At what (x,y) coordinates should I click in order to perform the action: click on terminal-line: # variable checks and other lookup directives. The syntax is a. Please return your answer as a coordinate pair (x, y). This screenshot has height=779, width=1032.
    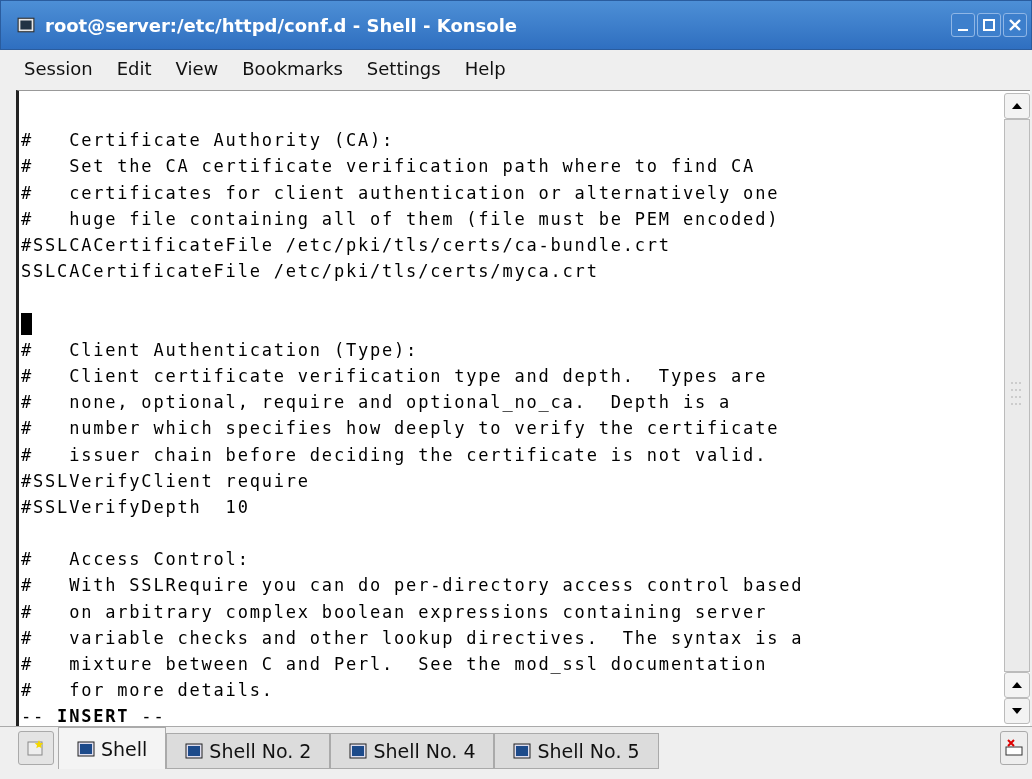
    Looking at the image, I should click on (412, 637).